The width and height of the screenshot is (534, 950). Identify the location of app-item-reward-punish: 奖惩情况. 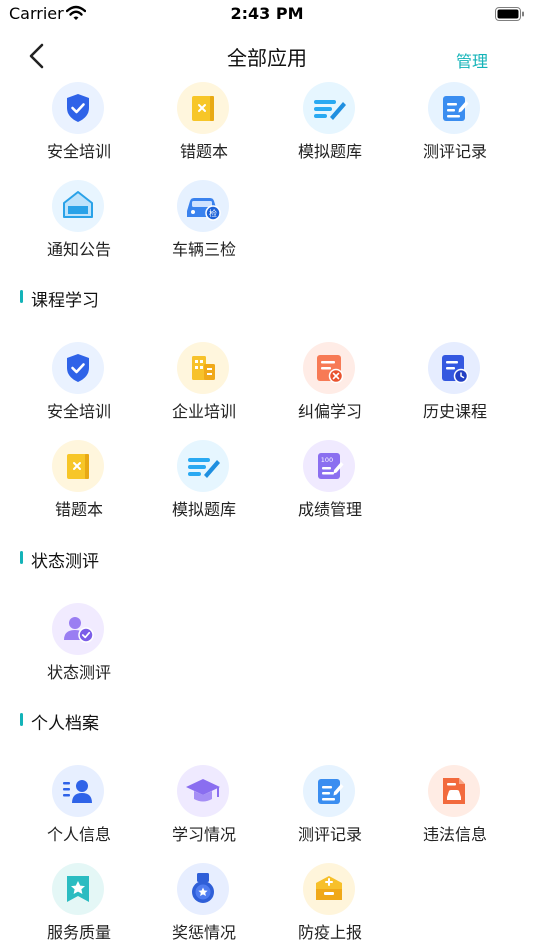
(204, 902).